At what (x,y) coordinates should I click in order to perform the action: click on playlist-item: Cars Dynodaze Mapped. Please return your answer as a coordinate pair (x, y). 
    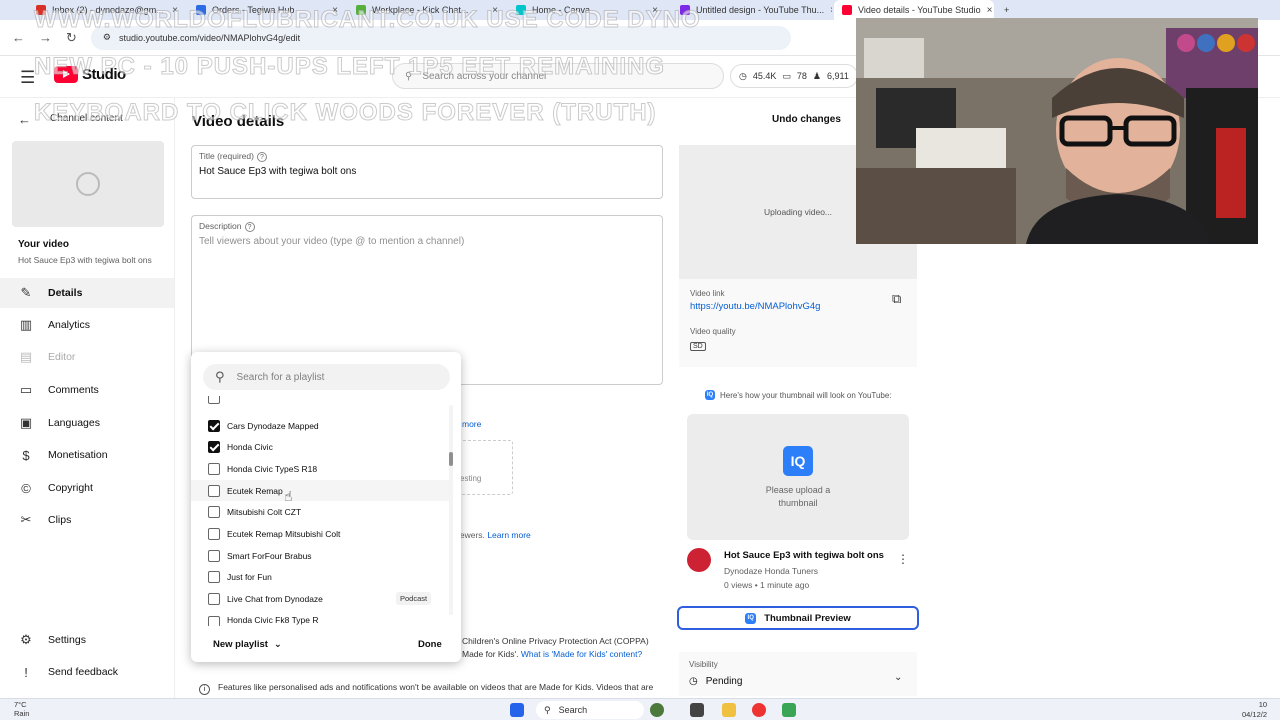
    Looking at the image, I should click on (322, 425).